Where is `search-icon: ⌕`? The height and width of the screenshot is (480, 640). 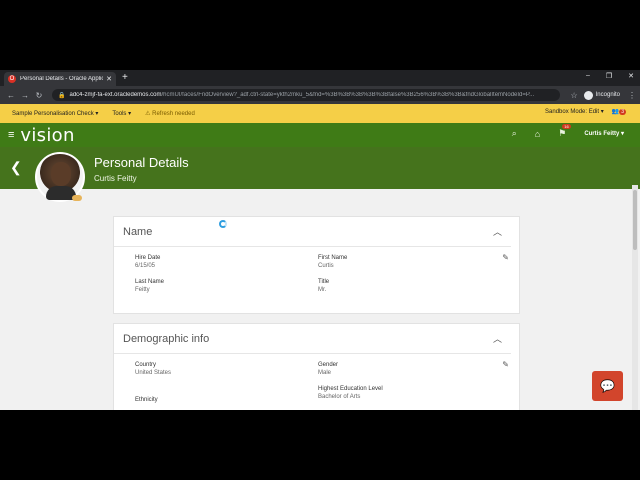
search-icon: ⌕ is located at coordinates (514, 133).